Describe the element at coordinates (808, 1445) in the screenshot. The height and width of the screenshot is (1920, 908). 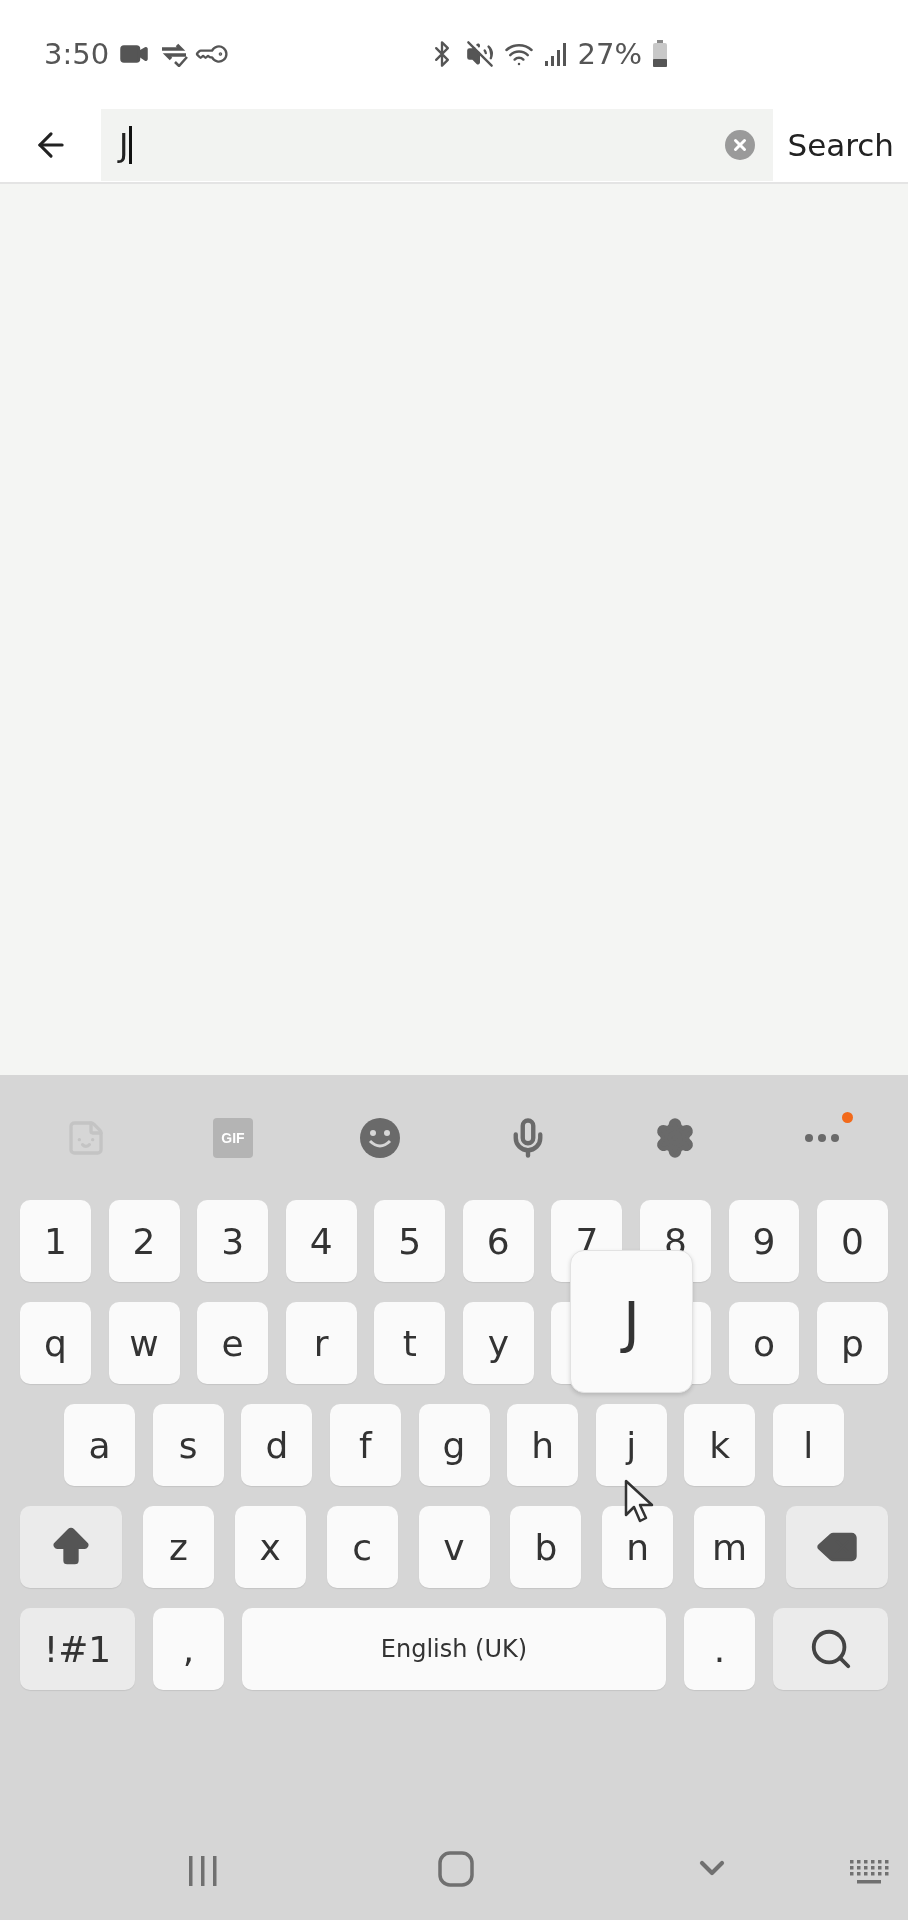
I see `key: l` at that location.